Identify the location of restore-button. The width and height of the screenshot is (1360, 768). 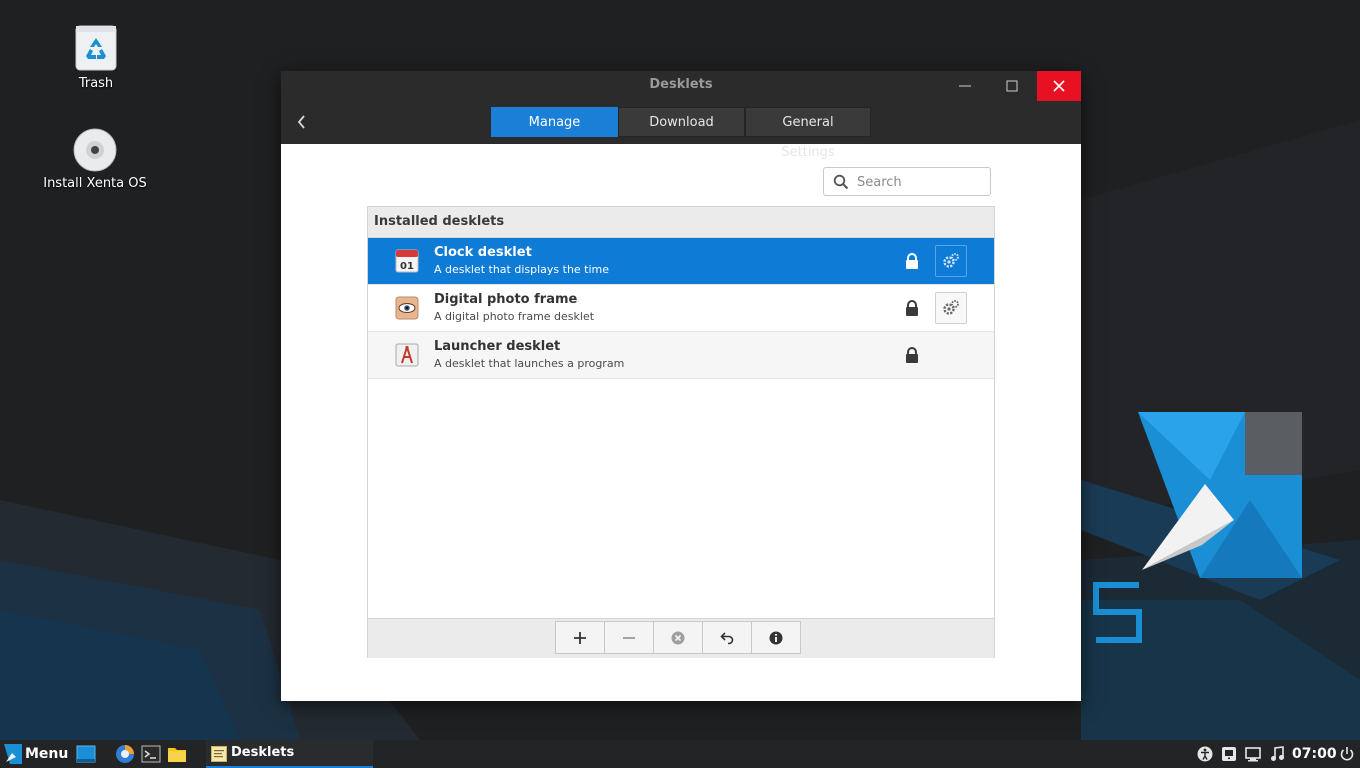
(727, 637).